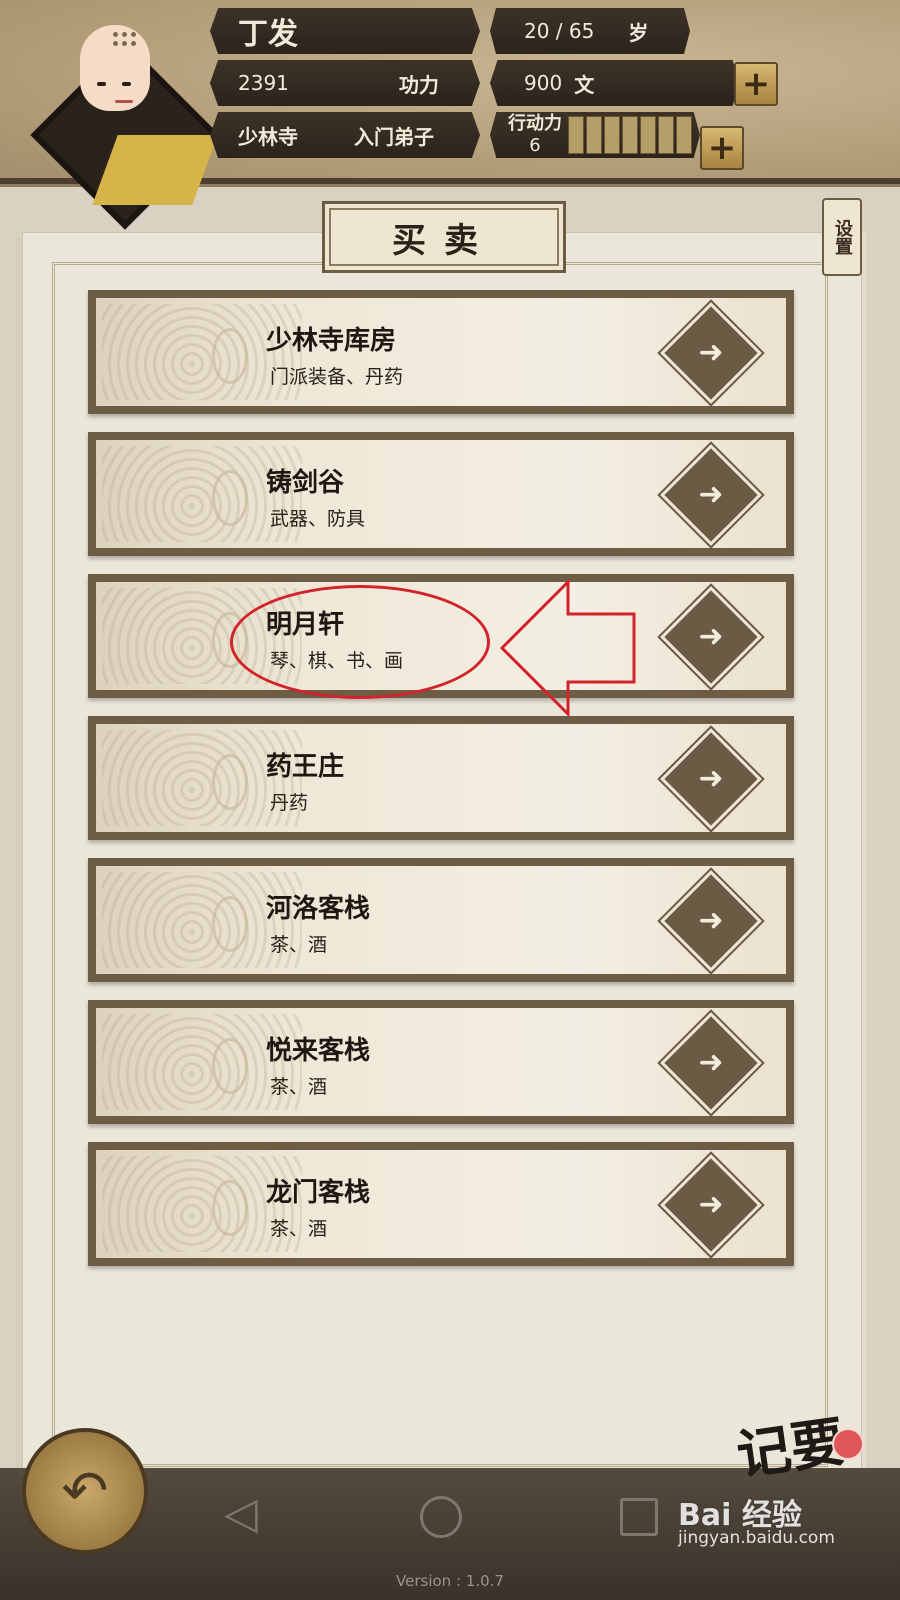 The image size is (900, 1600). I want to click on shop-desc: 武器、防具, so click(318, 519).